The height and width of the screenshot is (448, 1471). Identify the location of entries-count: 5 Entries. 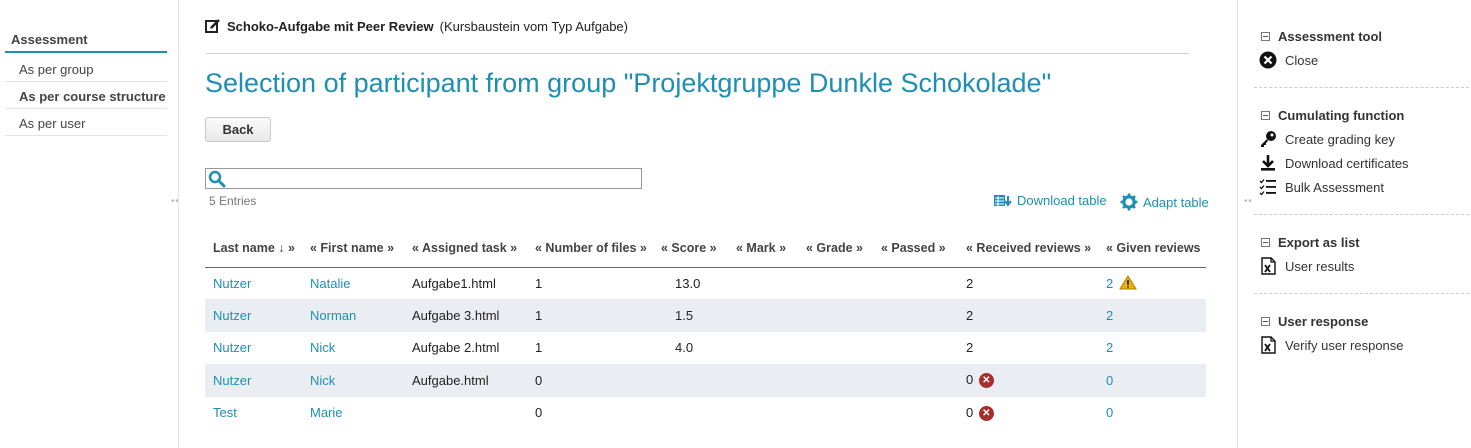
(233, 201).